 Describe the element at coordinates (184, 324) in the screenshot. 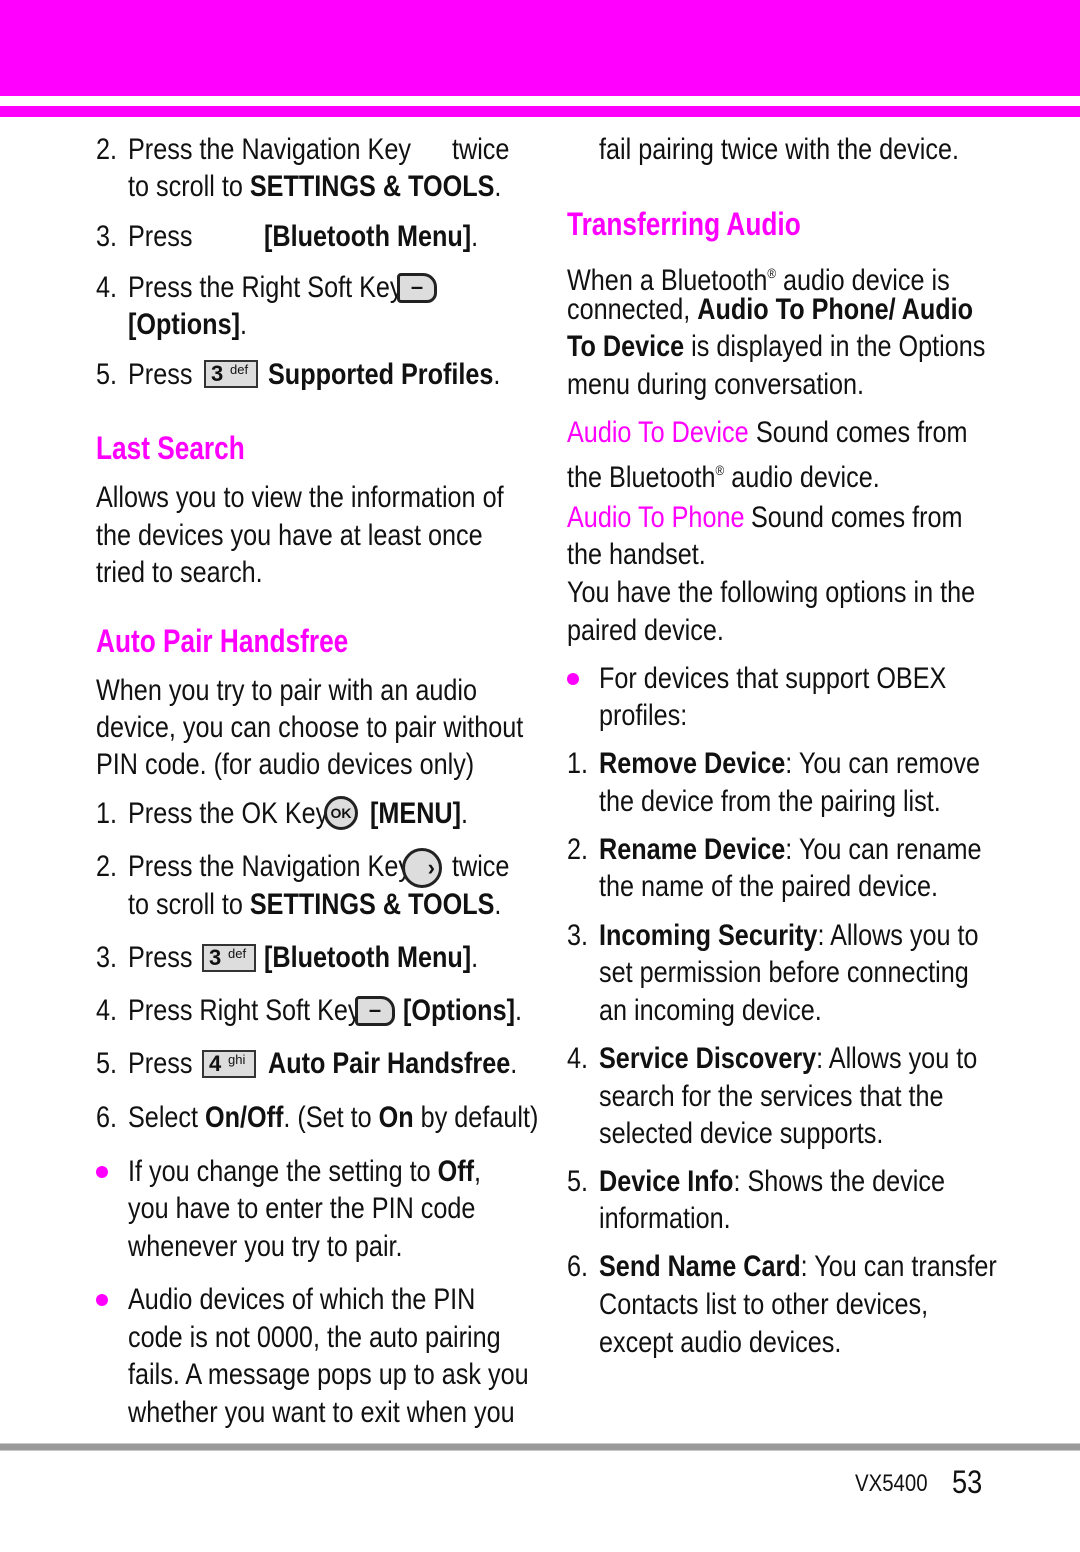

I see `menu-name: [Options]` at that location.